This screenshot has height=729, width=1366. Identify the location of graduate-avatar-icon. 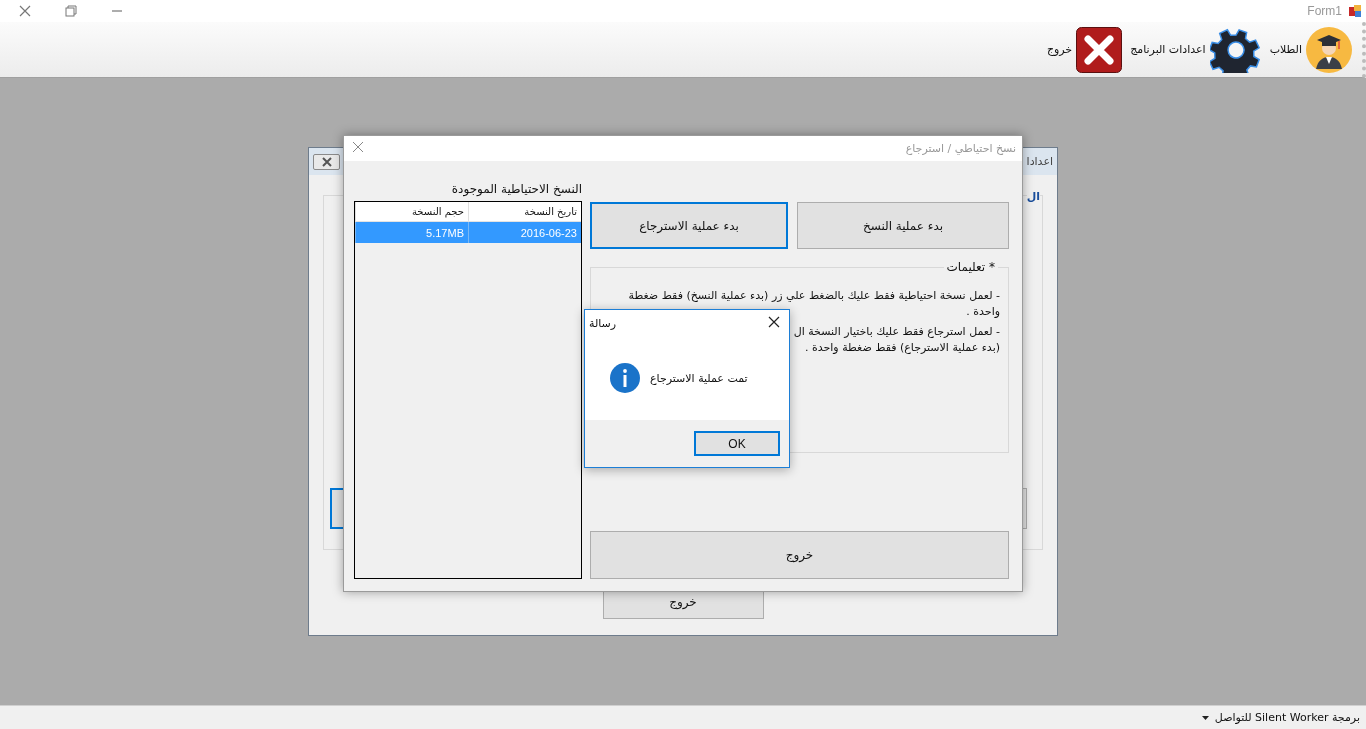
(1329, 49).